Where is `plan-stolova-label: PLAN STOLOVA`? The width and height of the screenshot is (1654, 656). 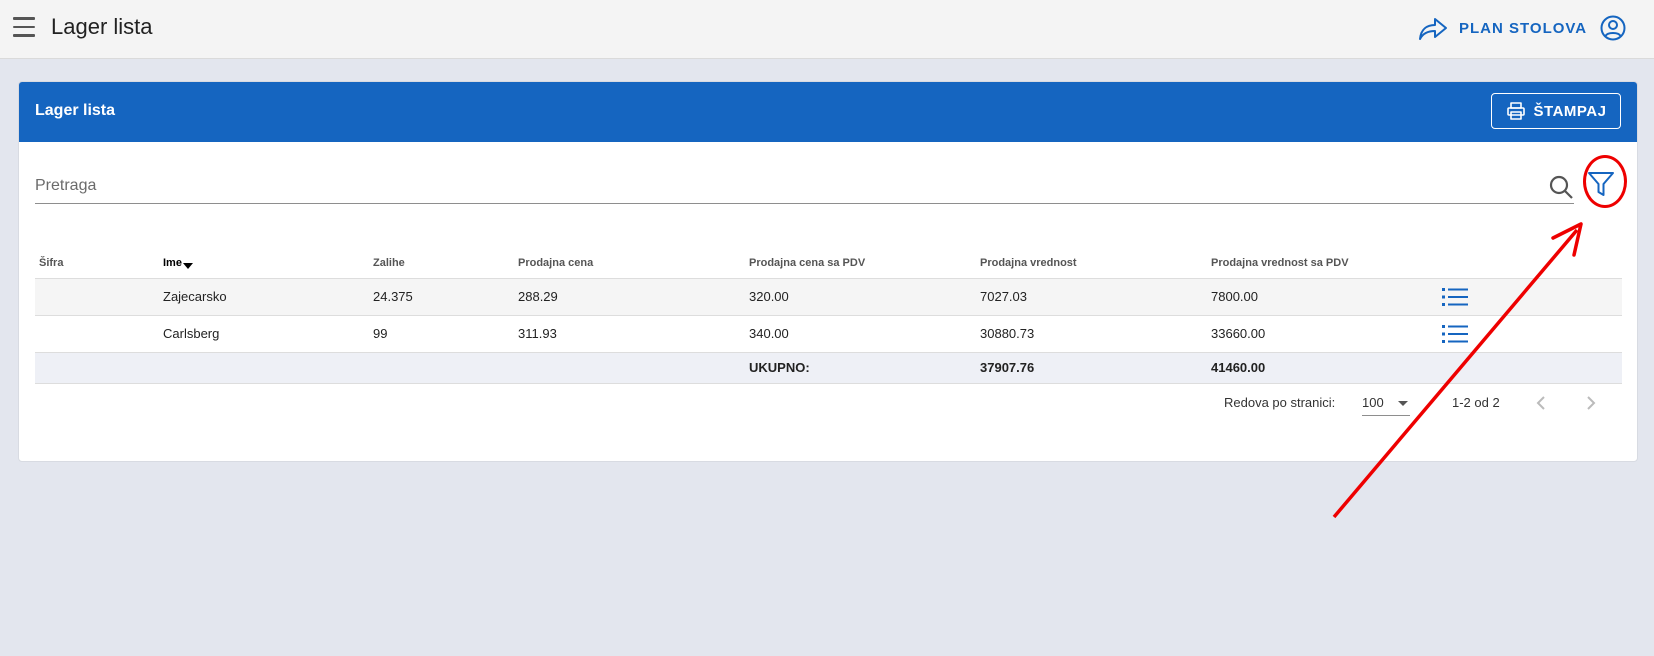
plan-stolova-label: PLAN STOLOVA is located at coordinates (1523, 28).